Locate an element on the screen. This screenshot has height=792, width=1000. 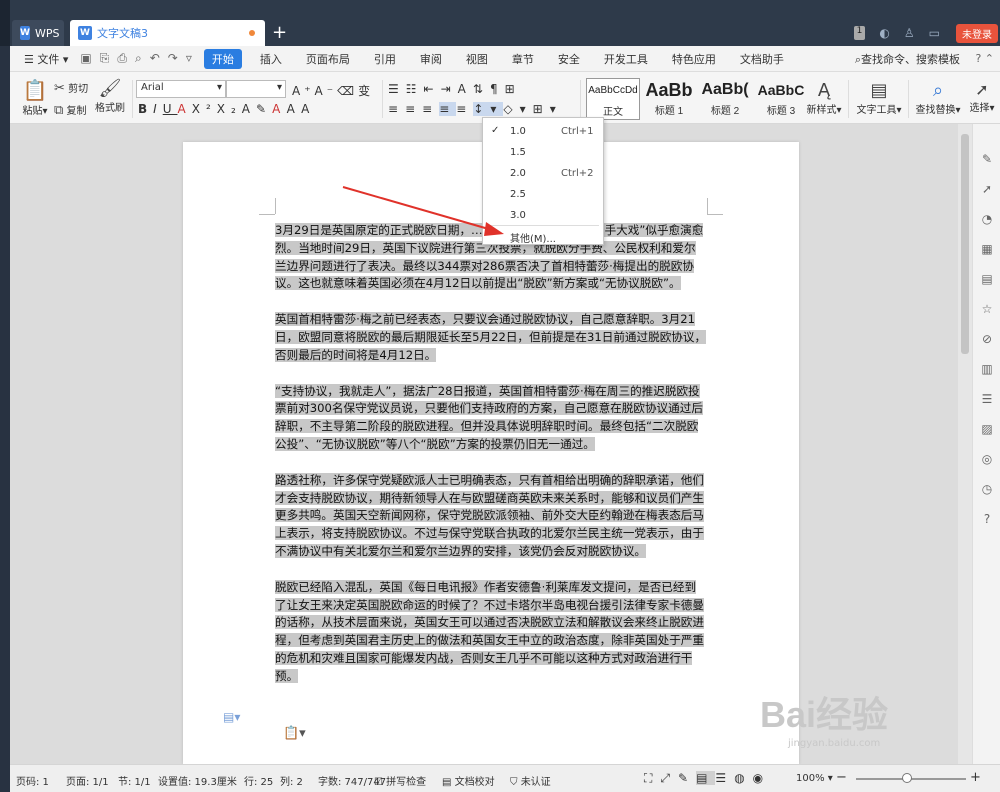
login-button: 未登录 is located at coordinates (977, 33).